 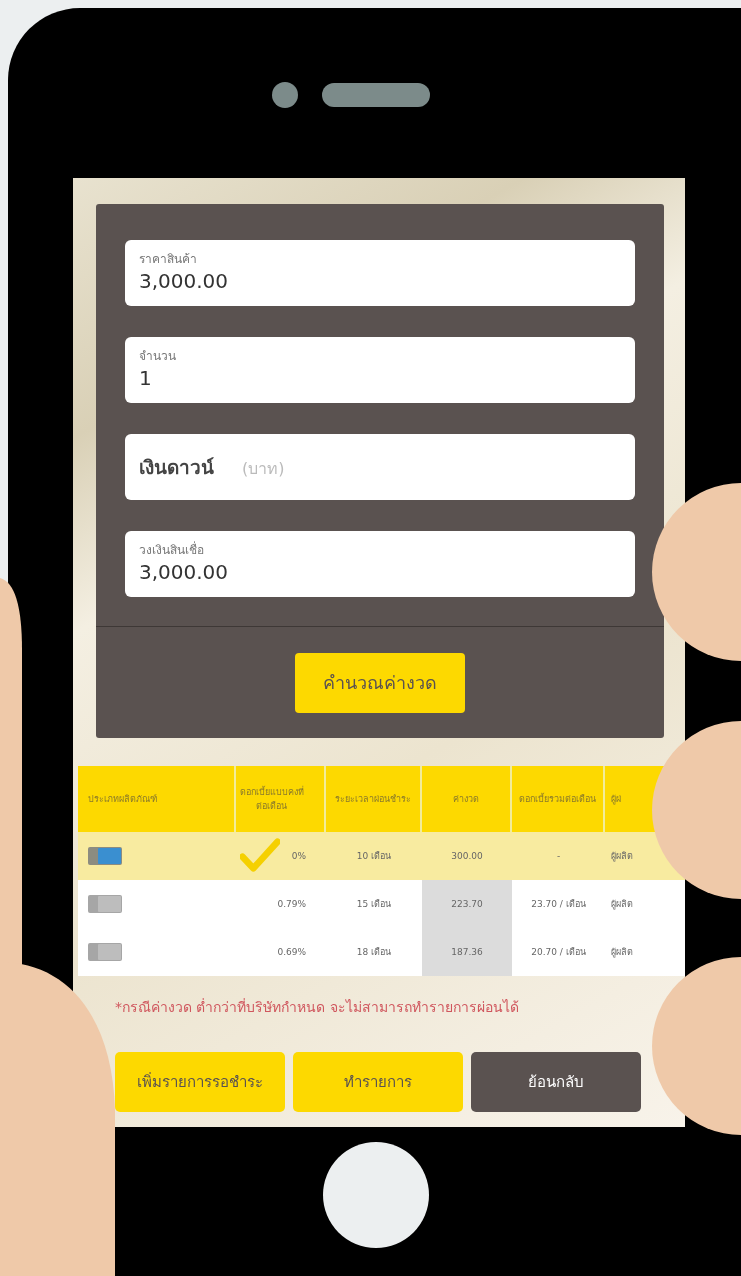 I want to click on input-field: จำนวน 1, so click(x=380, y=370).